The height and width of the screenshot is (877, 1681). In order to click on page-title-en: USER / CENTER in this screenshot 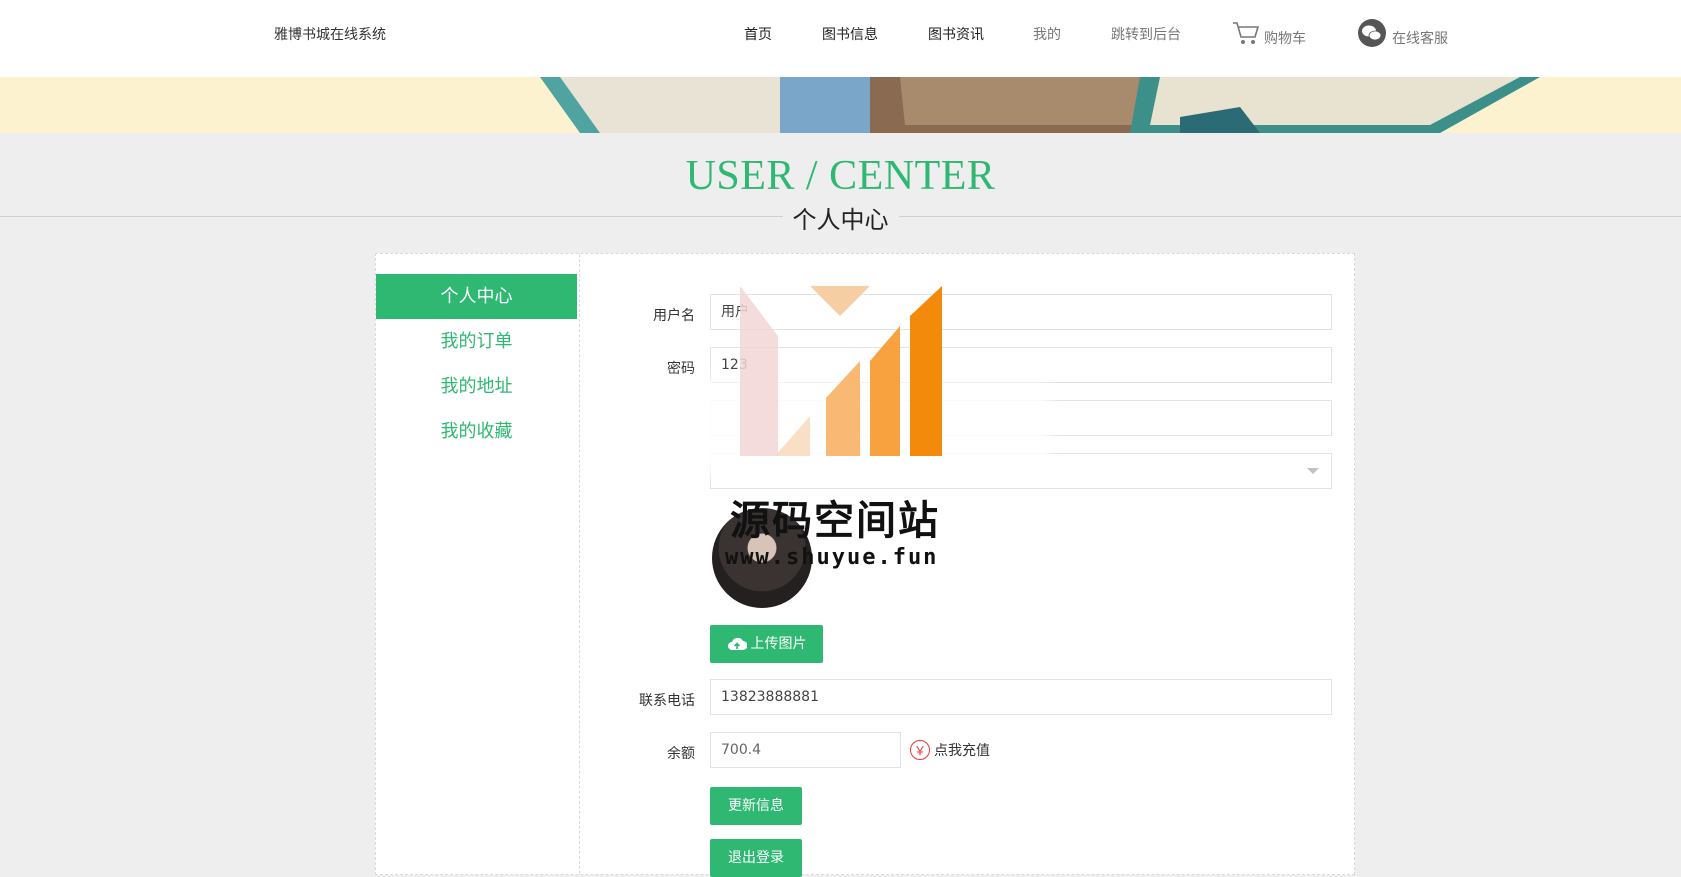, I will do `click(840, 176)`.